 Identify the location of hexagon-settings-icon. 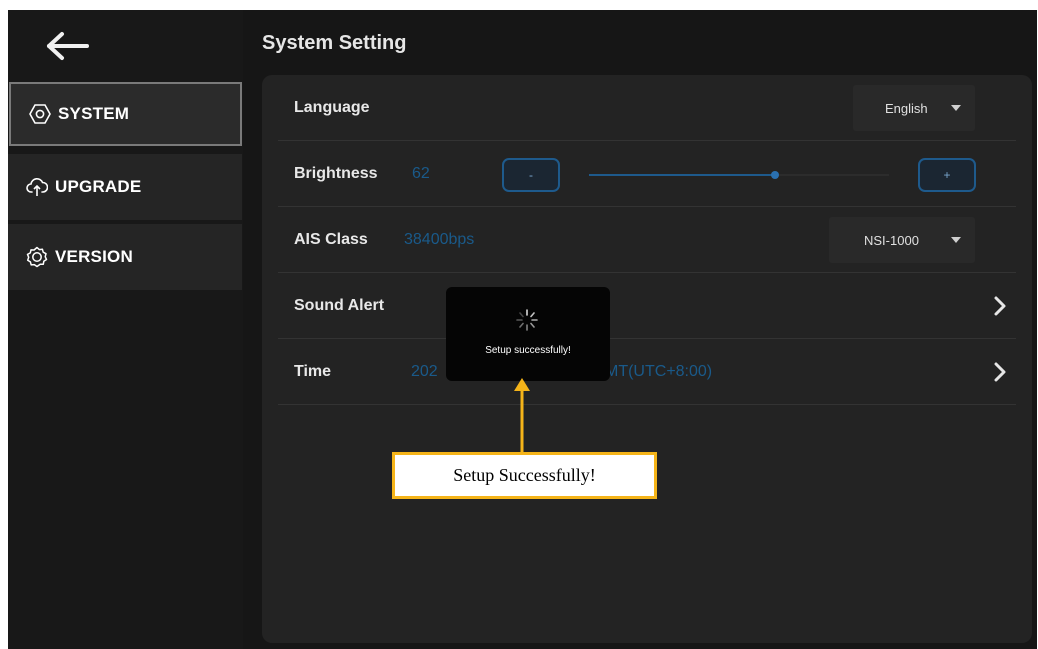
(40, 114).